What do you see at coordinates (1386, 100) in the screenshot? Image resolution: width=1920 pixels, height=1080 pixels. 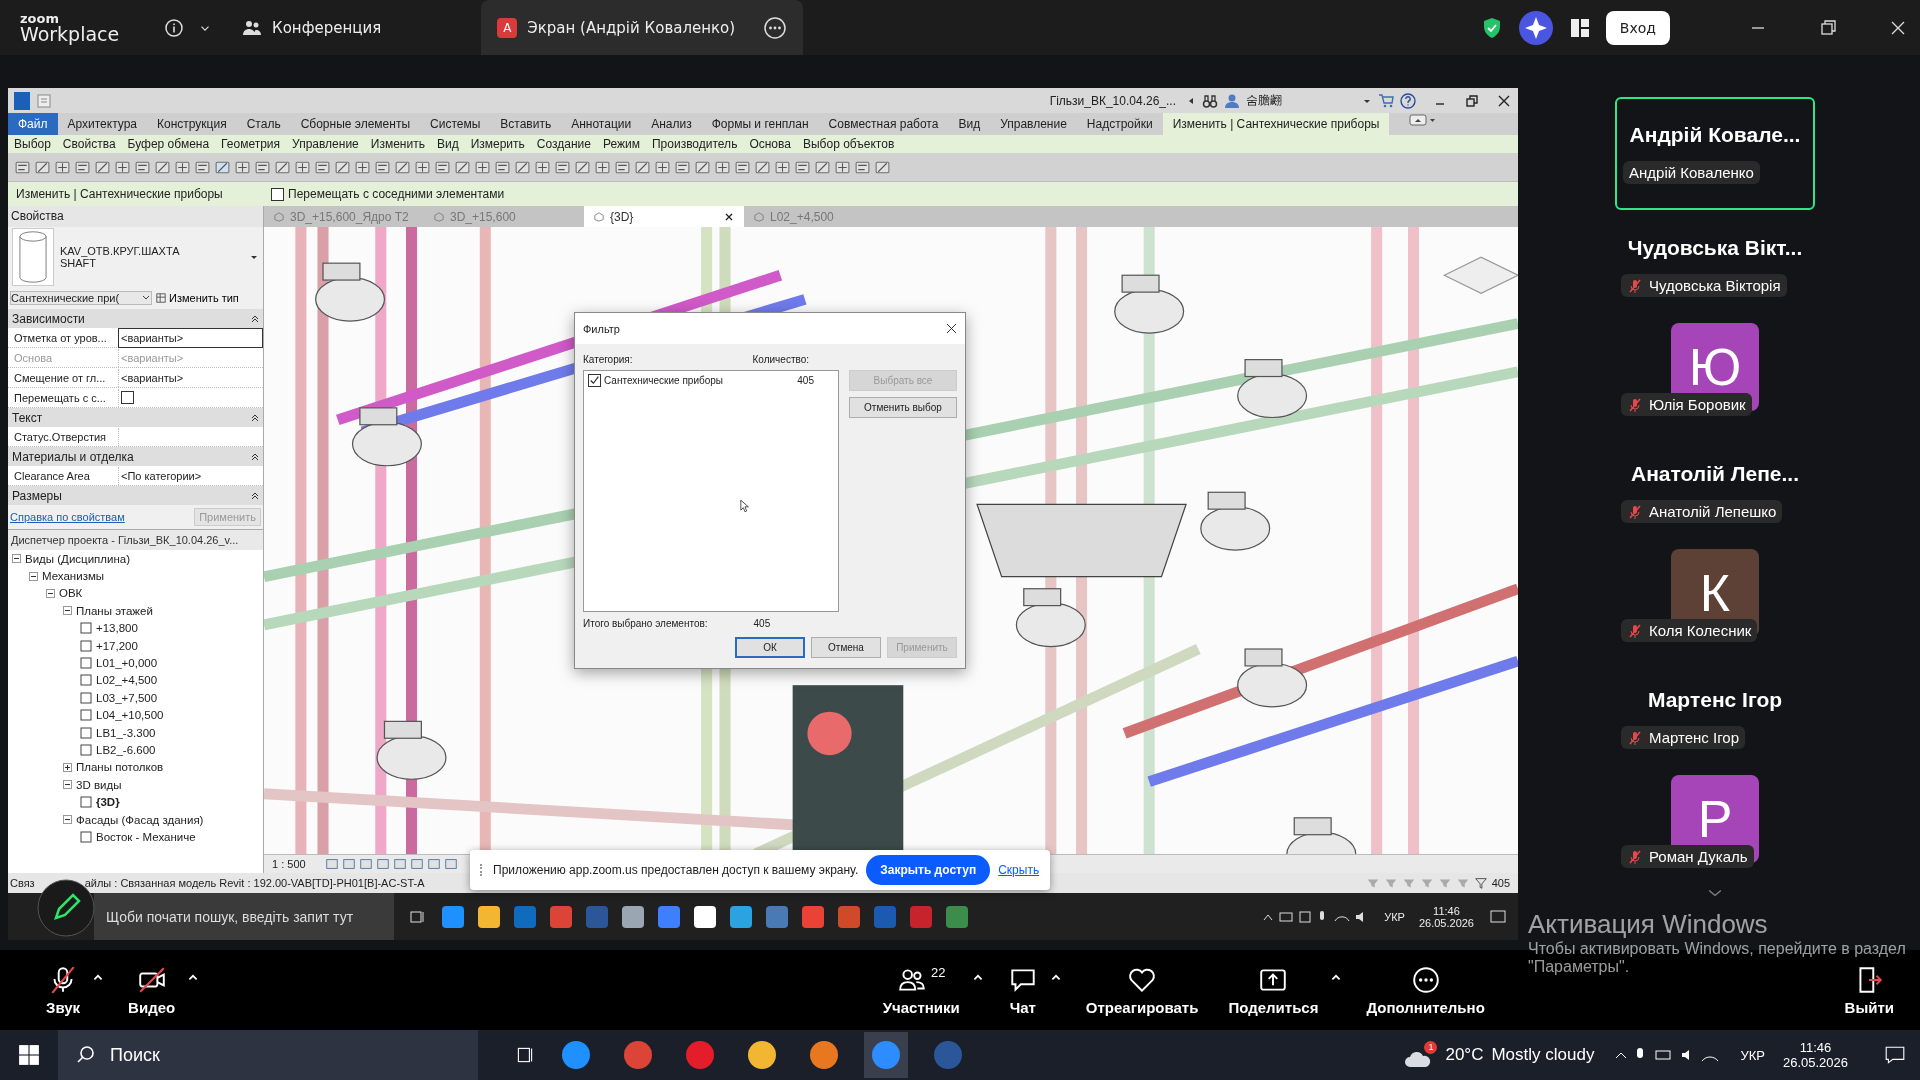 I see `cart-icon` at bounding box center [1386, 100].